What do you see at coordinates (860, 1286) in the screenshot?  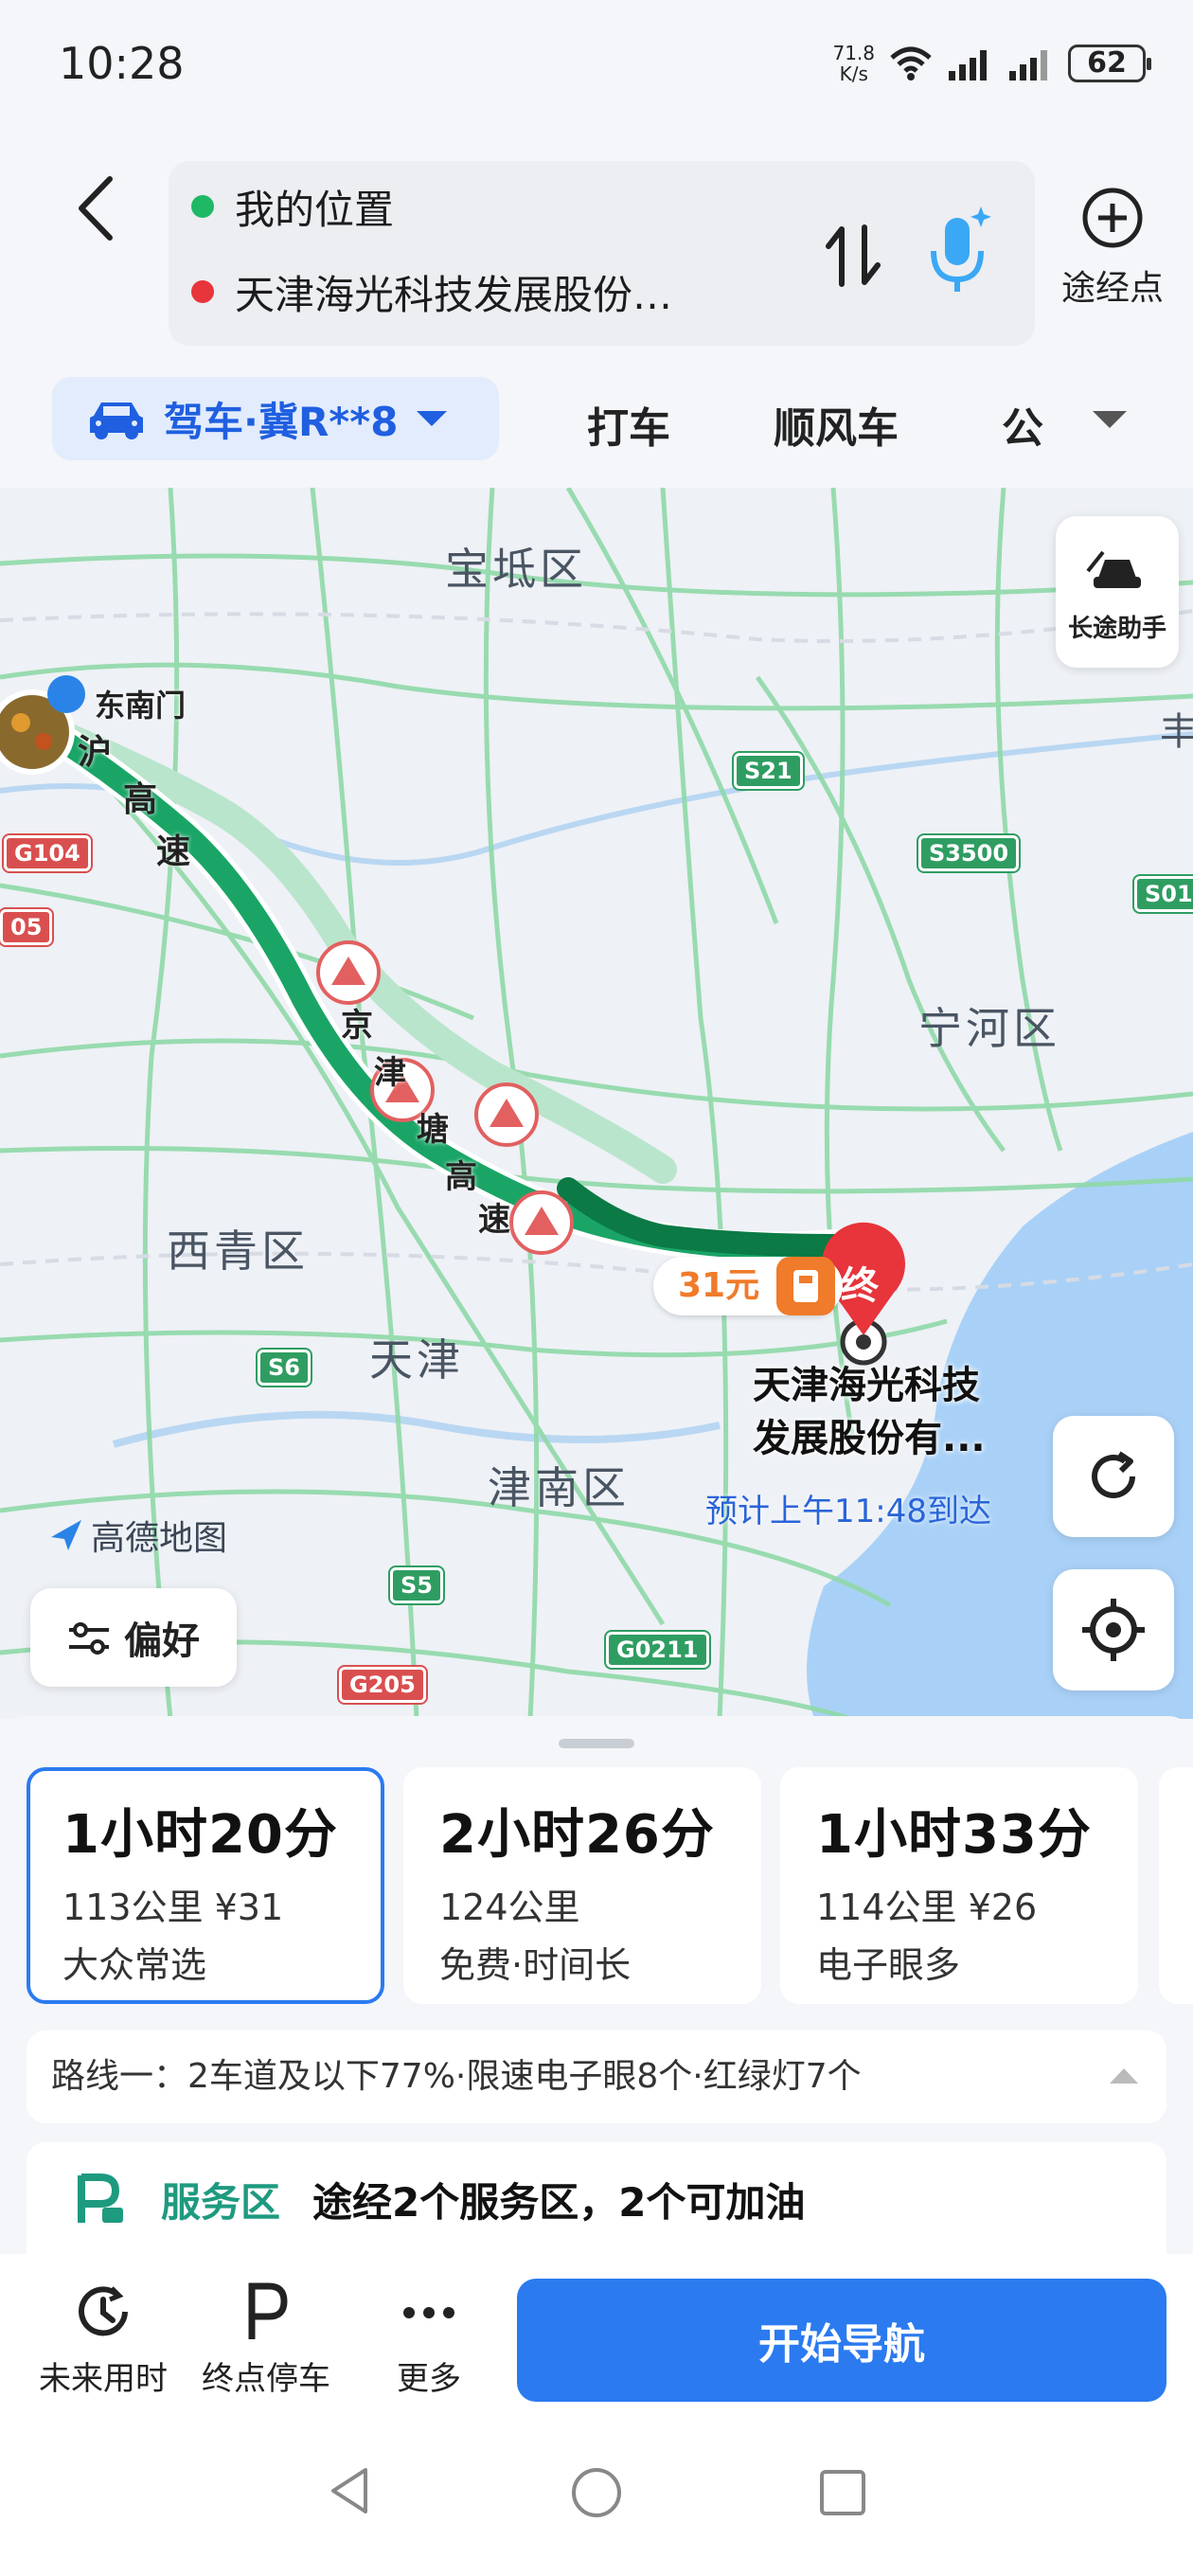 I see `end-badge: 终` at bounding box center [860, 1286].